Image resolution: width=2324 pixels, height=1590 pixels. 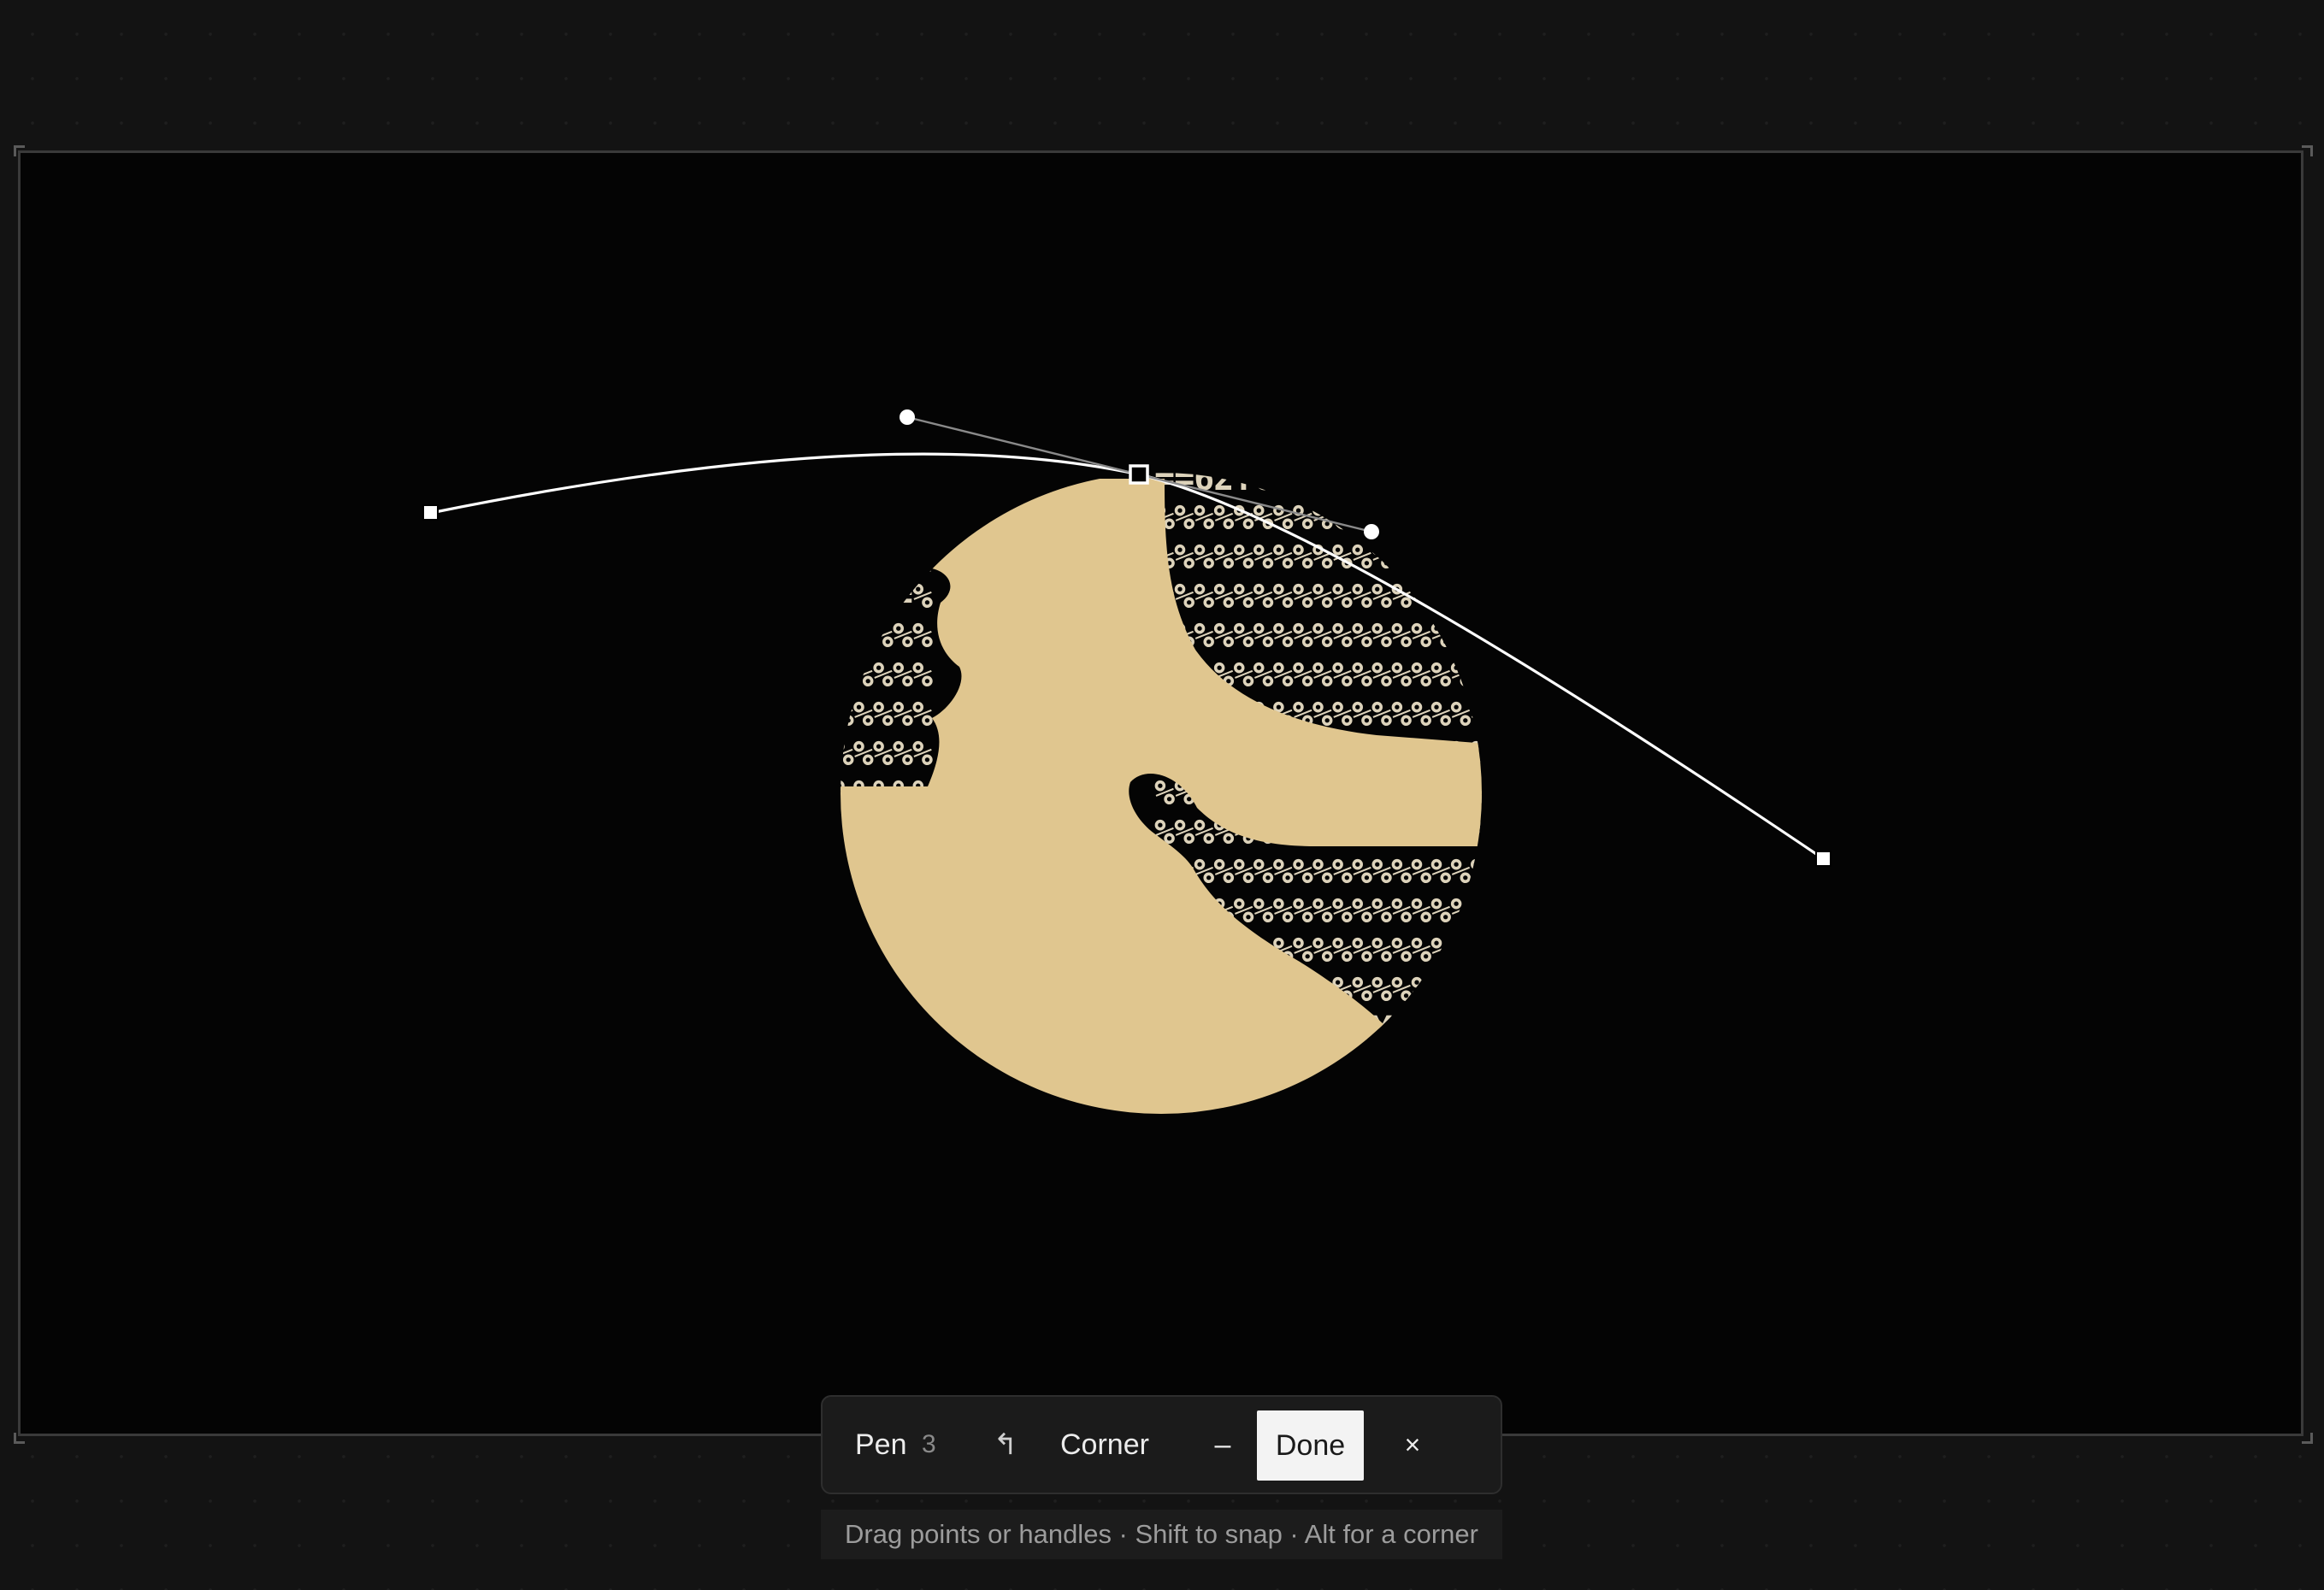 What do you see at coordinates (1351, 596) in the screenshot?
I see `glyph-row: %%%%%%%%%%%%%%%%%%=G` at bounding box center [1351, 596].